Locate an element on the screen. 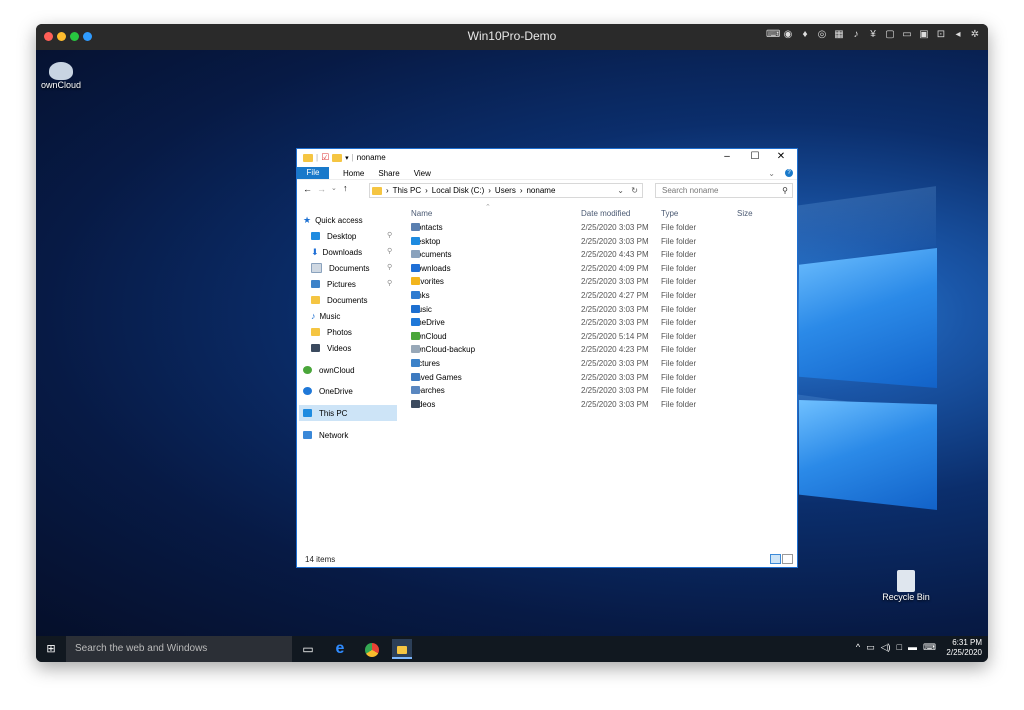 Image resolution: width=1024 pixels, height=710 pixels. table-row: Documents 2/25/2020 4:43 PM File folder is located at coordinates (595, 256).